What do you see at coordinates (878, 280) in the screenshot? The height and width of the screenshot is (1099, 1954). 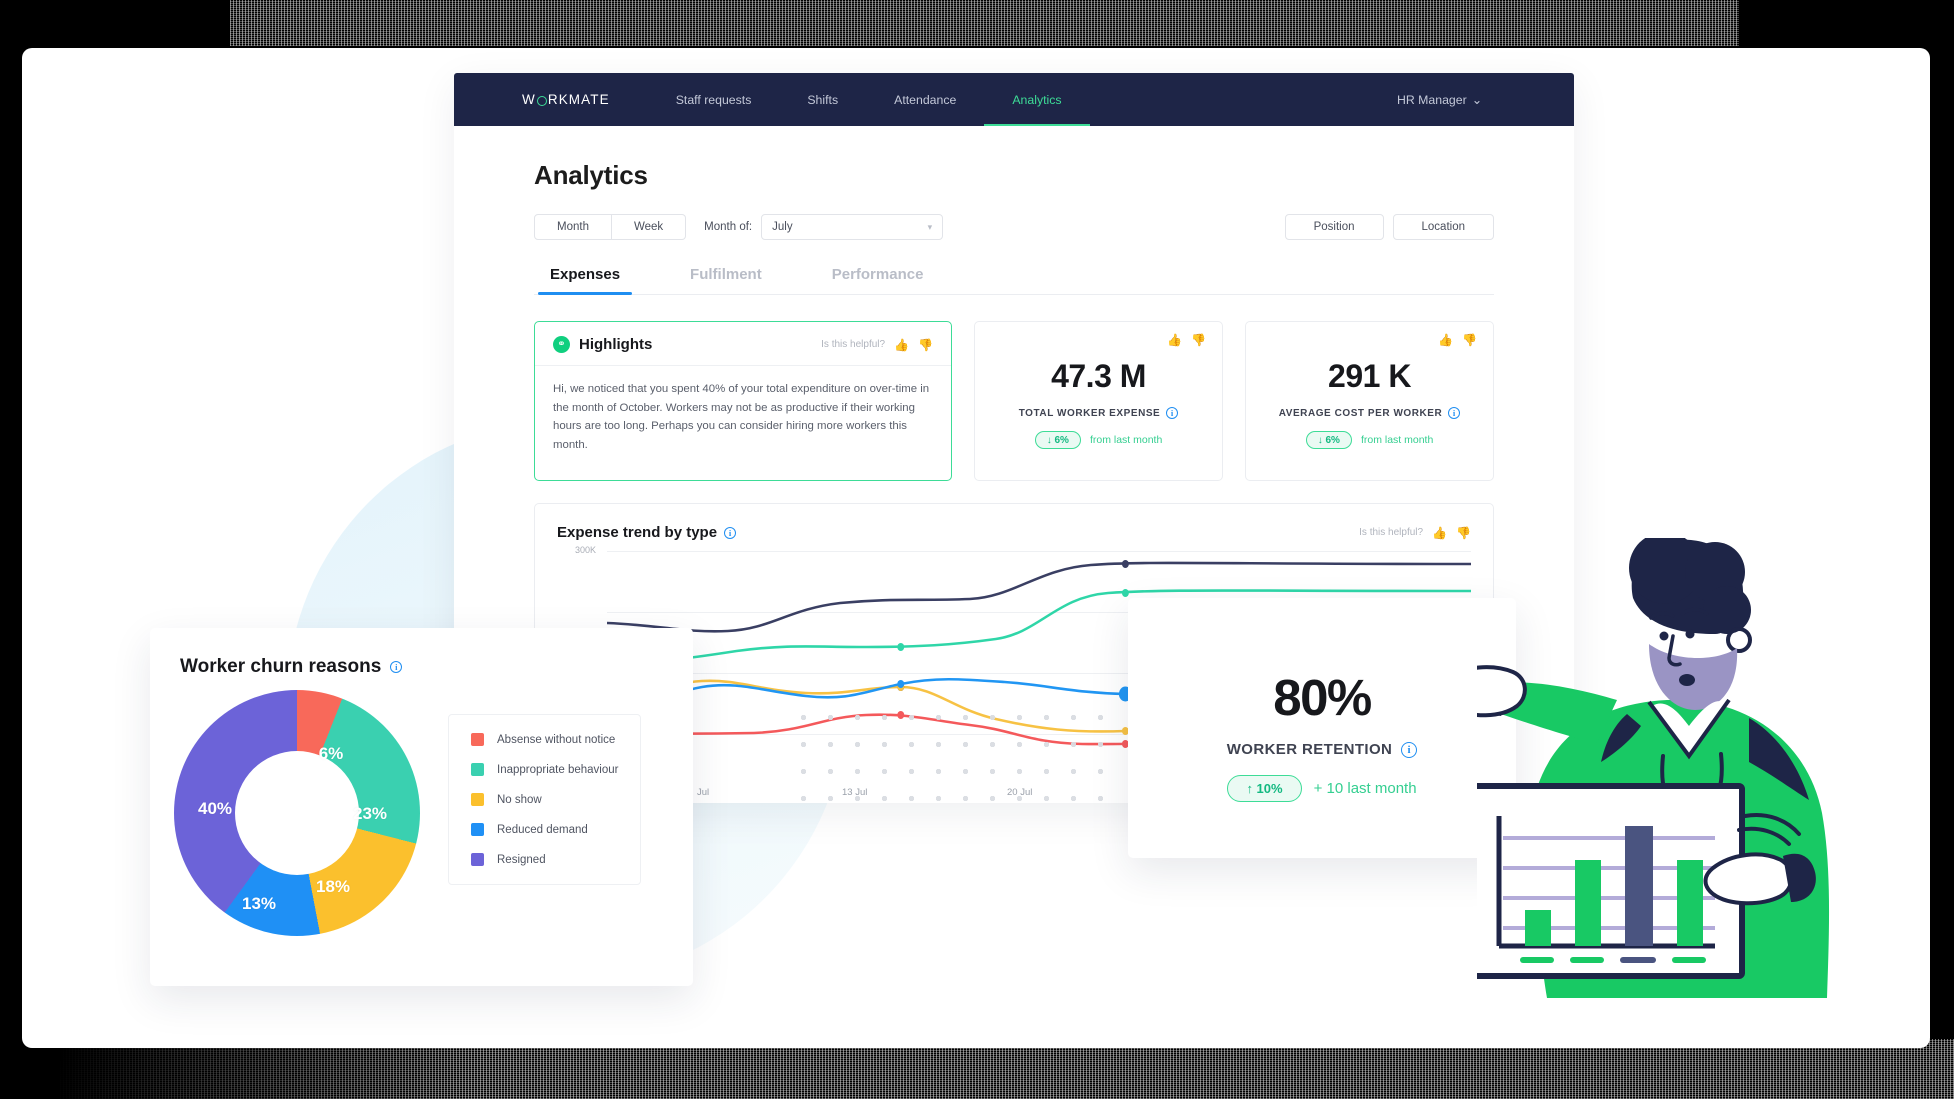 I see `tab-performance: Performance` at bounding box center [878, 280].